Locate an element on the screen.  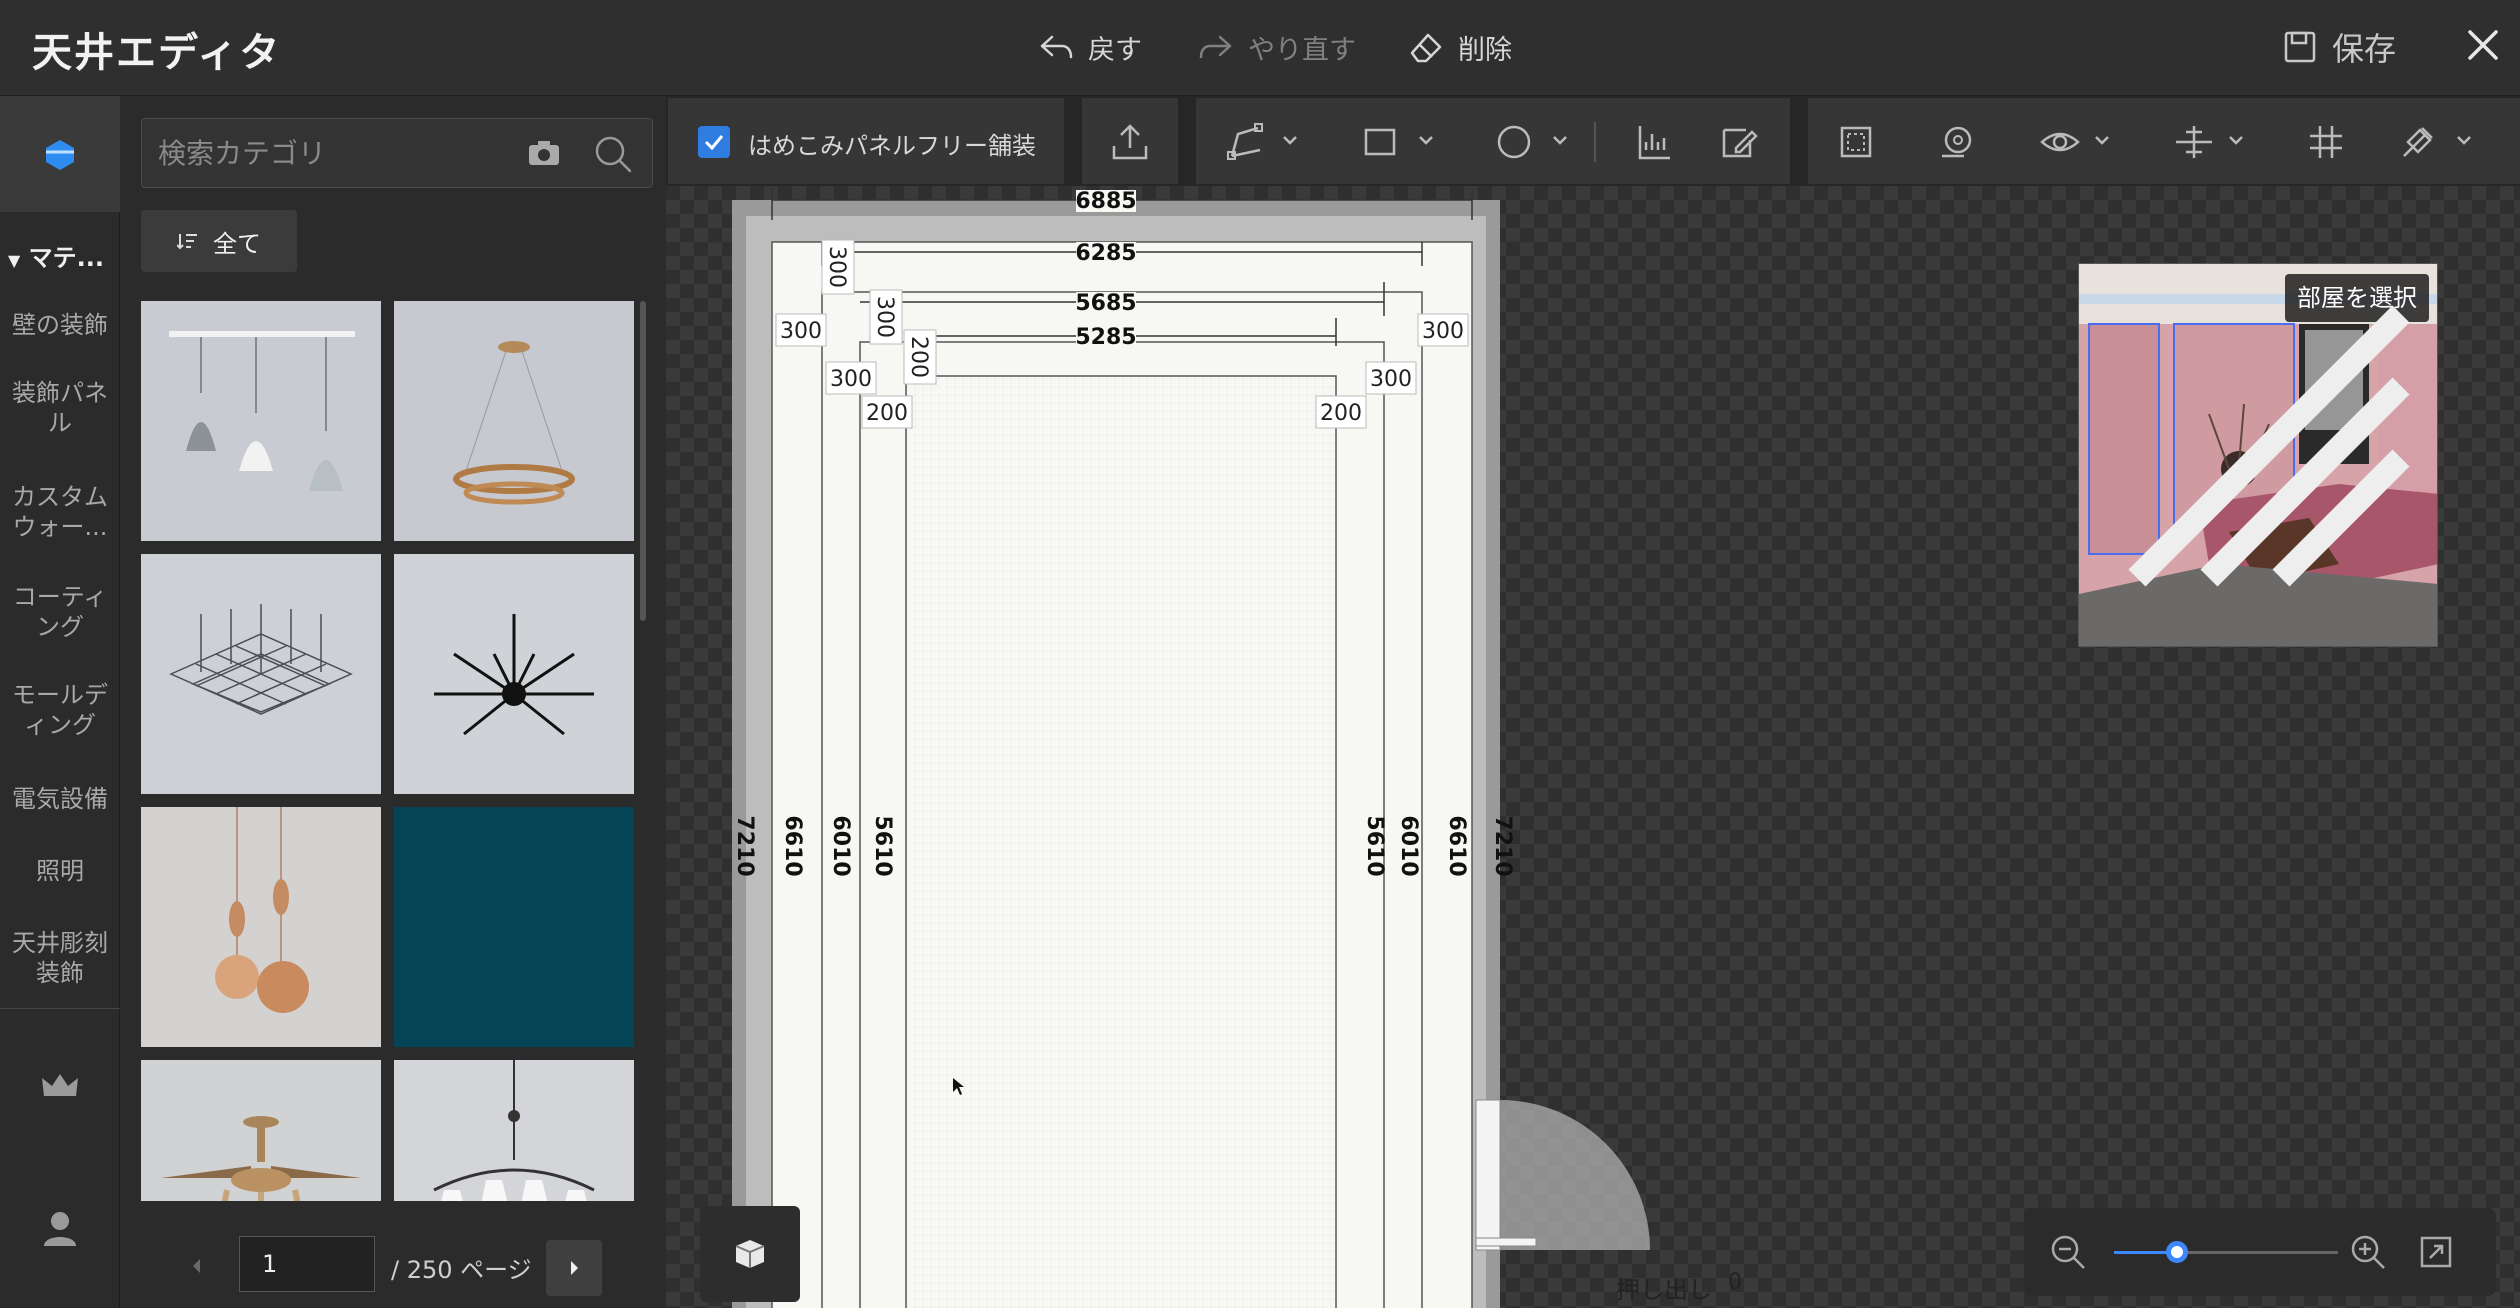
filter-label: 全て is located at coordinates (237, 243).